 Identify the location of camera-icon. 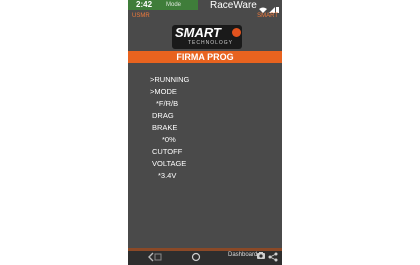
(261, 255).